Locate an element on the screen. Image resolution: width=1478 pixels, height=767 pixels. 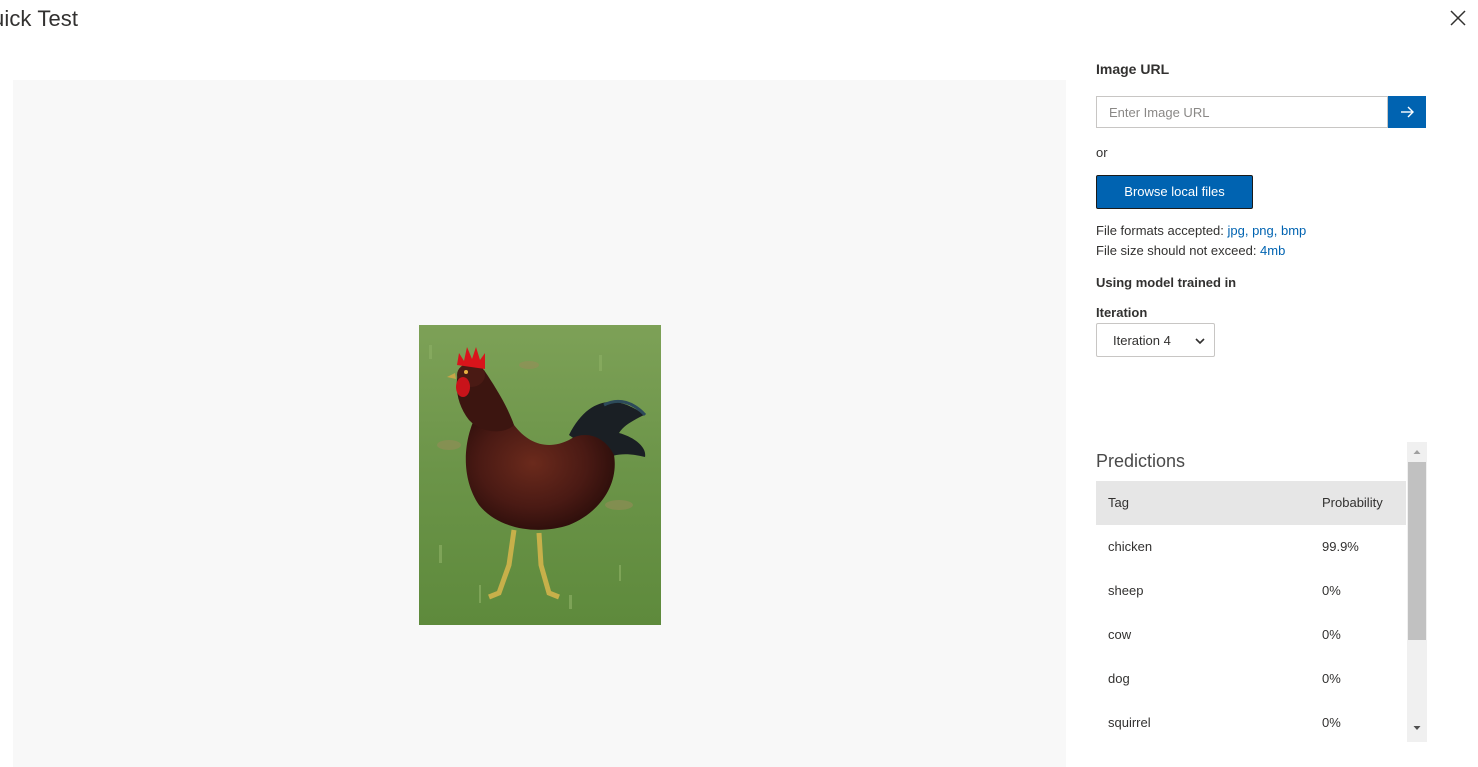
file-size-info: File size should not exceed: 4mb is located at coordinates (1190, 250).